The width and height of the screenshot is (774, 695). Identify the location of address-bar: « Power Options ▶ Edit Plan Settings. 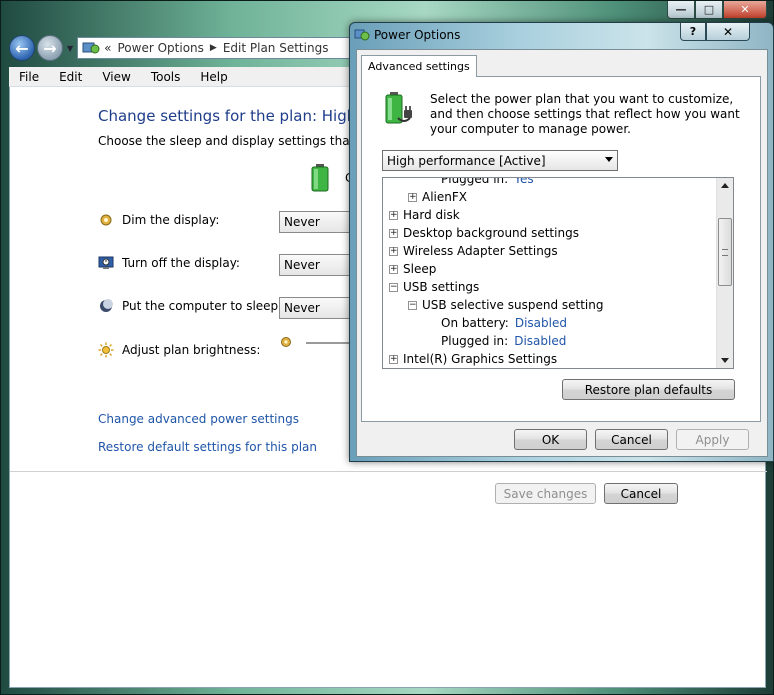
(217, 48).